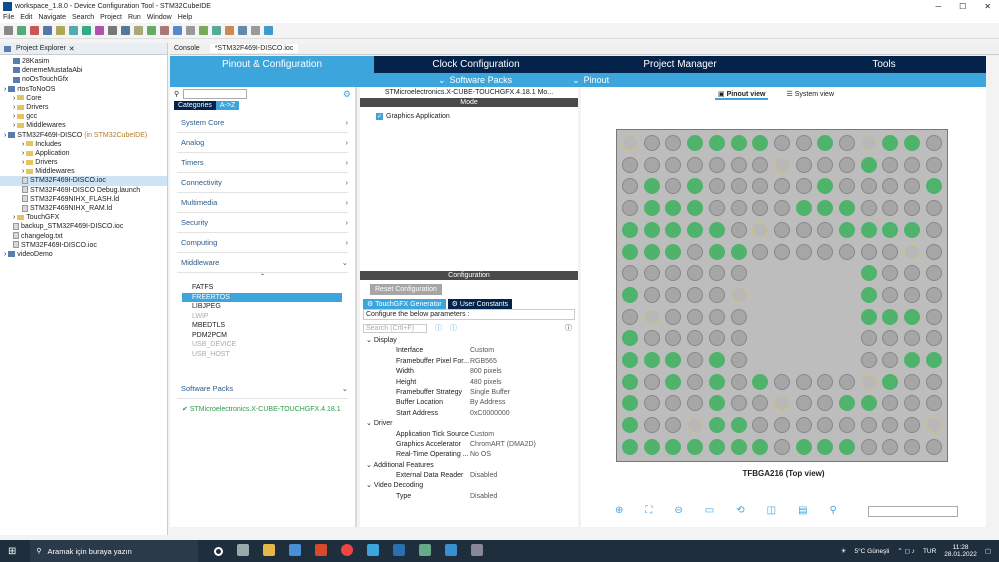  Describe the element at coordinates (262, 336) in the screenshot. I see `middleware-item: PDM2PCM` at that location.